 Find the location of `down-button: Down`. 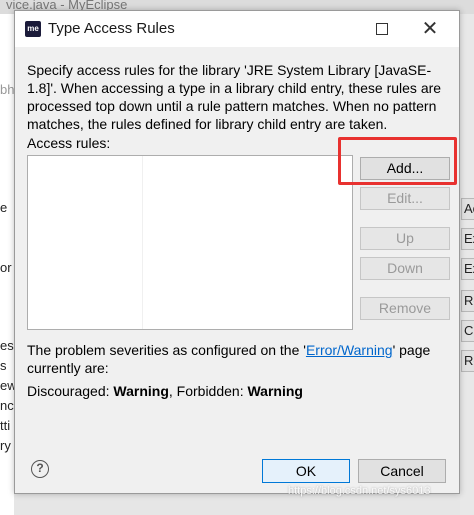

down-button: Down is located at coordinates (405, 268).